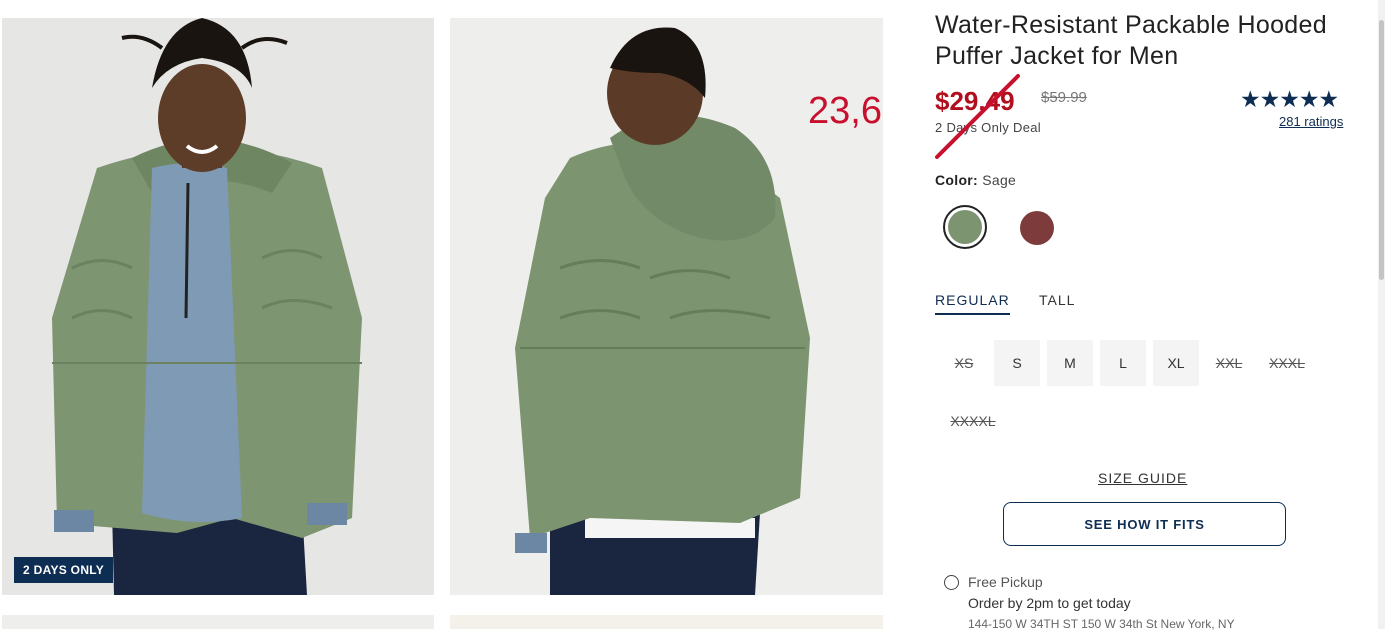 Image resolution: width=1385 pixels, height=631 pixels. Describe the element at coordinates (1064, 97) in the screenshot. I see `original-price: $59.99` at that location.